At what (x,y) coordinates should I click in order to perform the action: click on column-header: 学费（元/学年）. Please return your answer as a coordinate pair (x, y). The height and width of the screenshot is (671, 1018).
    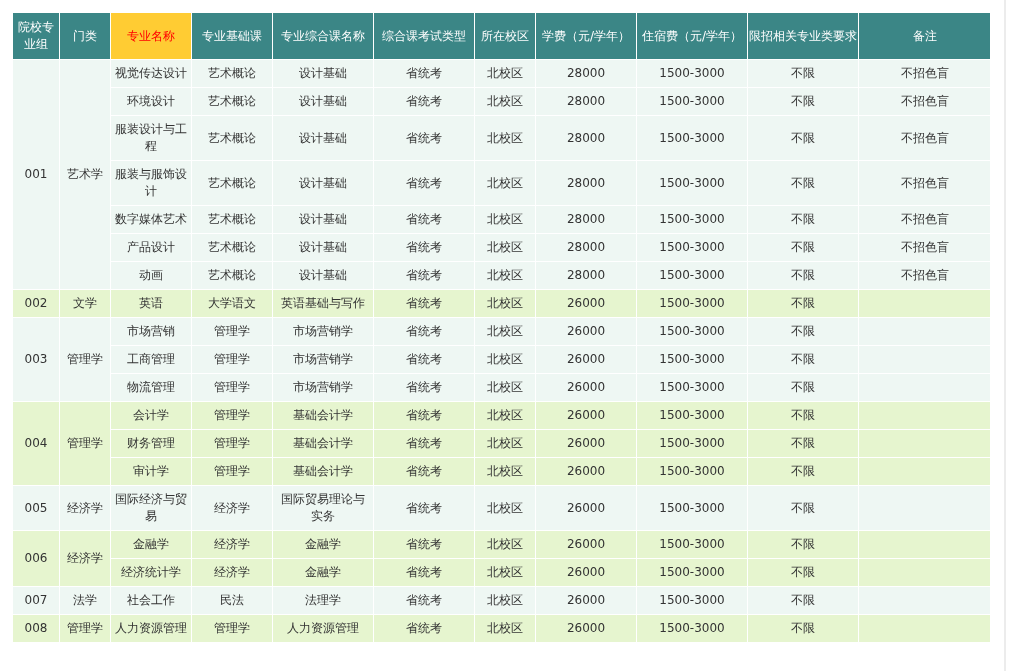
    Looking at the image, I should click on (586, 36).